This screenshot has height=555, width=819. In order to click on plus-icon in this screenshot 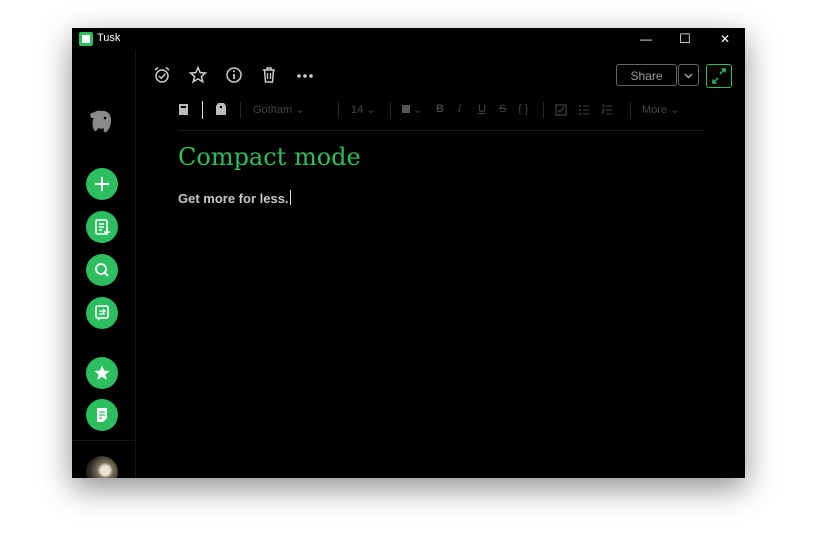, I will do `click(102, 184)`.